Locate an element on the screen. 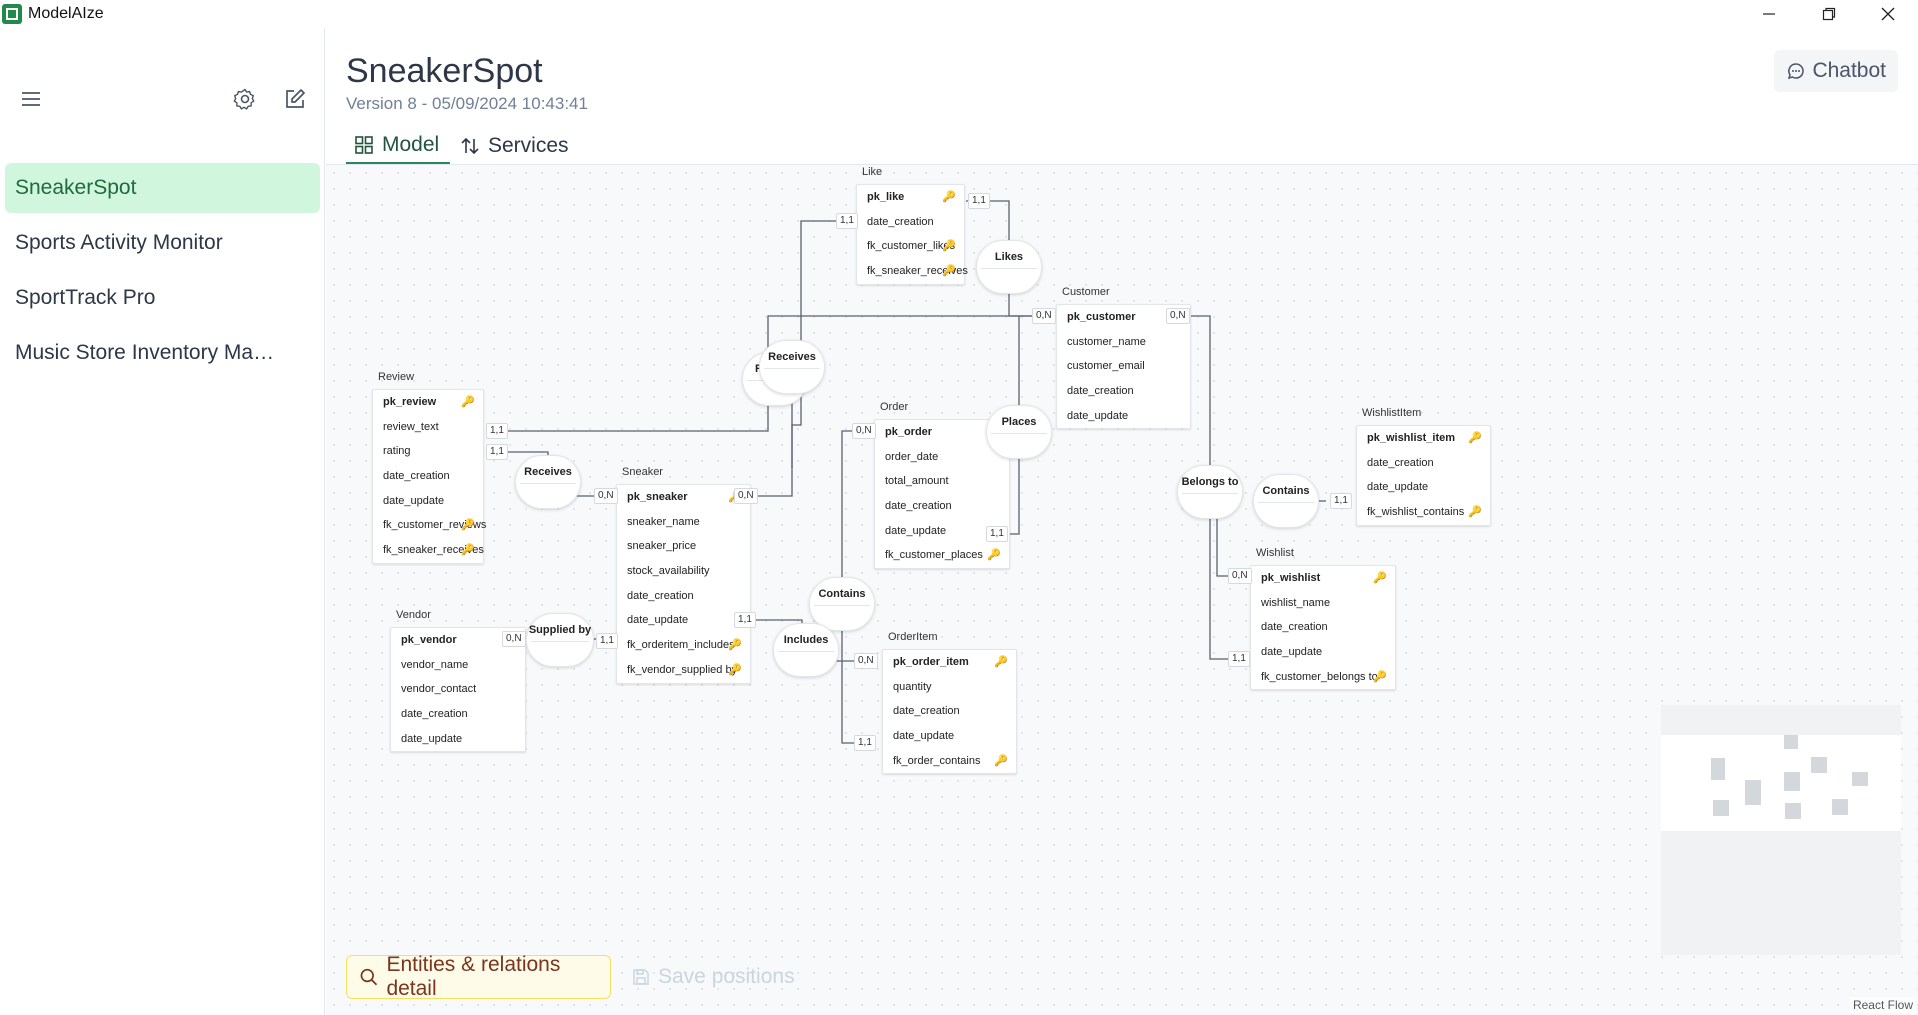 Image resolution: width=1918 pixels, height=1015 pixels. project-item-sneakerspot: SneakerSpot is located at coordinates (162, 188).